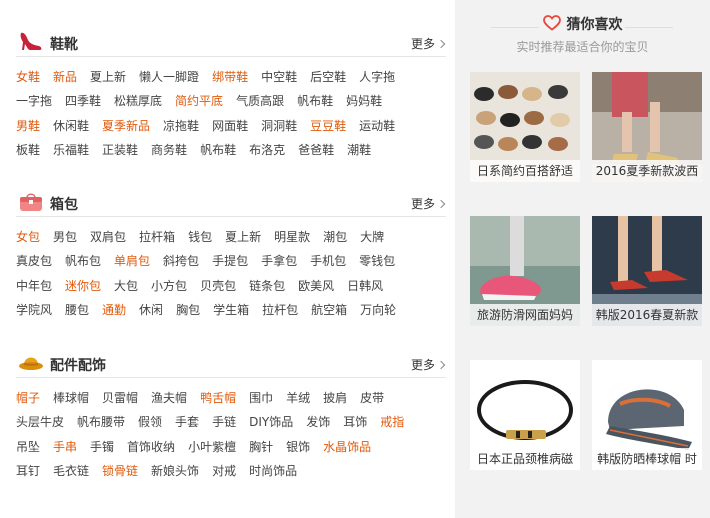  What do you see at coordinates (126, 286) in the screenshot?
I see `category-tag-link: 大包` at bounding box center [126, 286].